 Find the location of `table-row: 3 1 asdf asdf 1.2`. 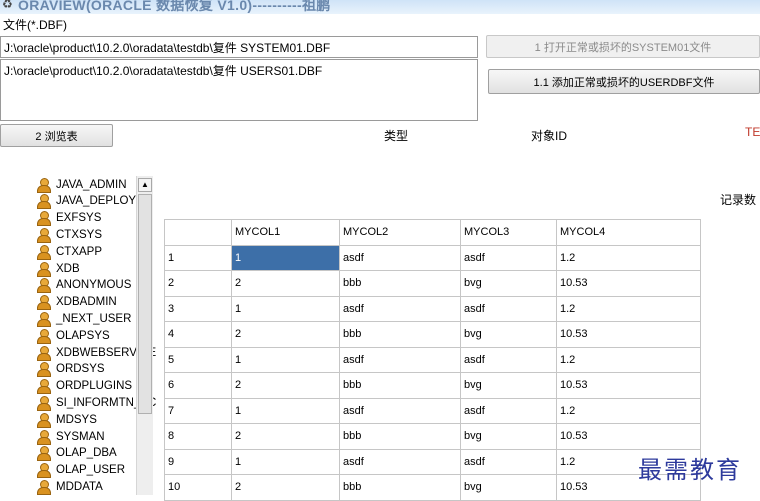

table-row: 3 1 asdf asdf 1.2 is located at coordinates (432, 308).